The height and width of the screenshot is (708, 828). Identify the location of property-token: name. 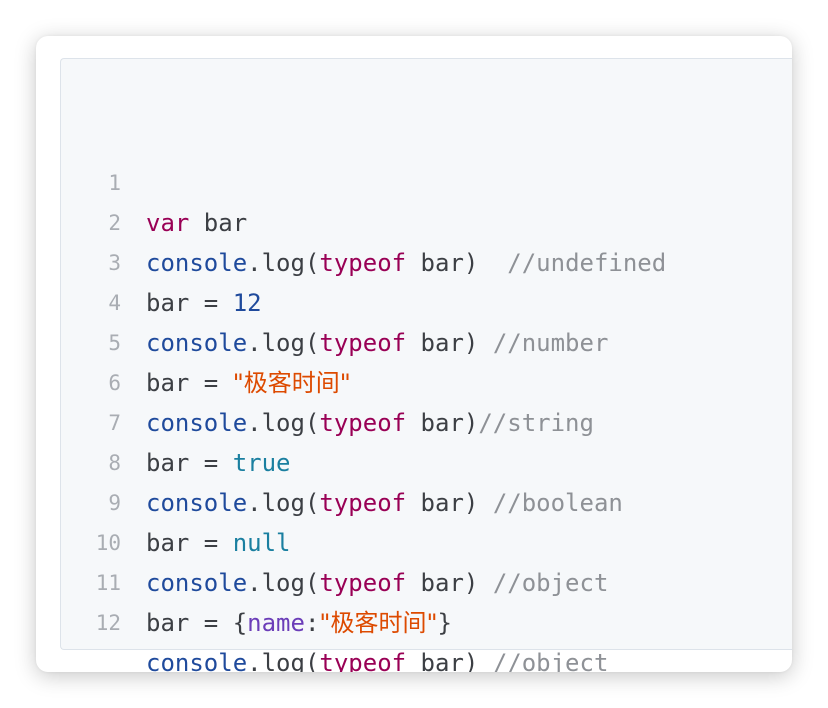
(276, 623).